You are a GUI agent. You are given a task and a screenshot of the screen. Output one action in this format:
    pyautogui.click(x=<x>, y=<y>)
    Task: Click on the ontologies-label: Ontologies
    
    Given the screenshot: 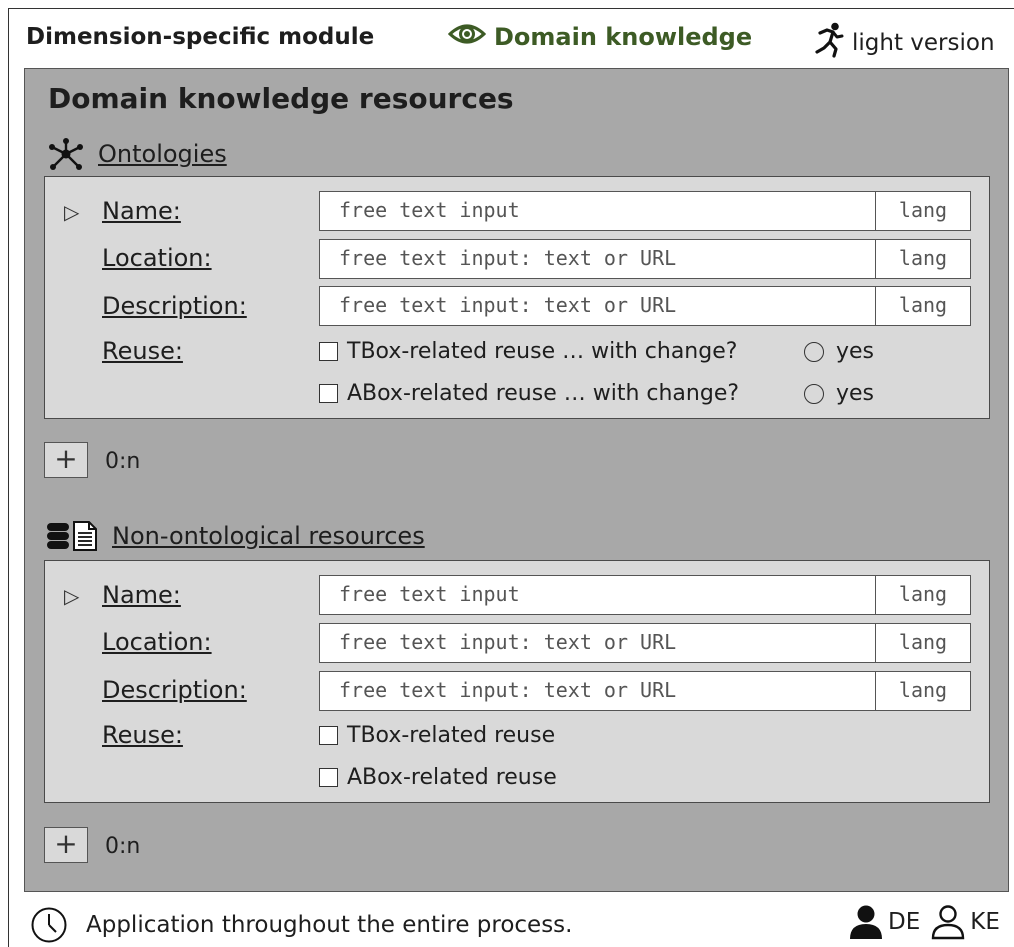 What is the action you would take?
    pyautogui.click(x=162, y=154)
    